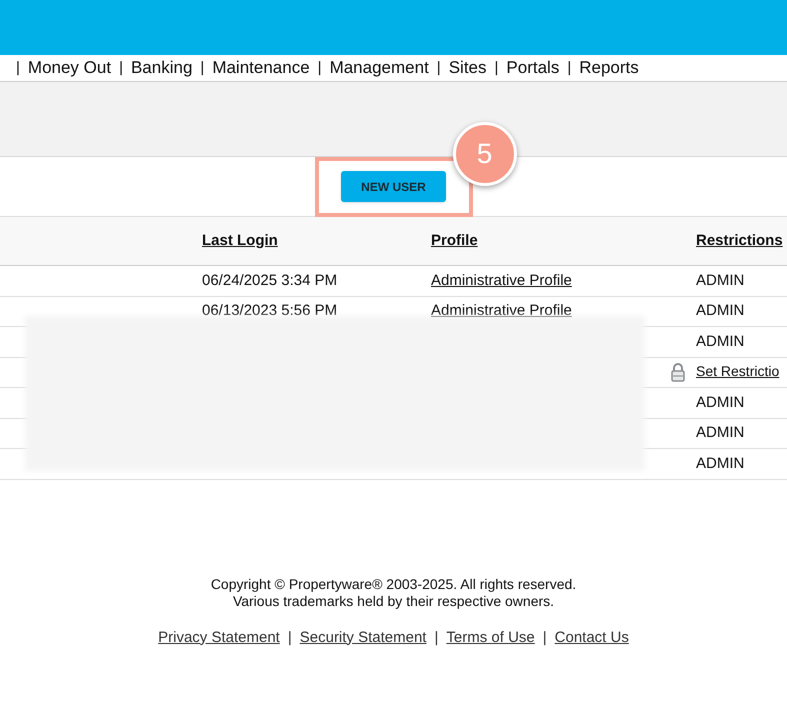  What do you see at coordinates (261, 68) in the screenshot?
I see `nav-link: Maintenance` at bounding box center [261, 68].